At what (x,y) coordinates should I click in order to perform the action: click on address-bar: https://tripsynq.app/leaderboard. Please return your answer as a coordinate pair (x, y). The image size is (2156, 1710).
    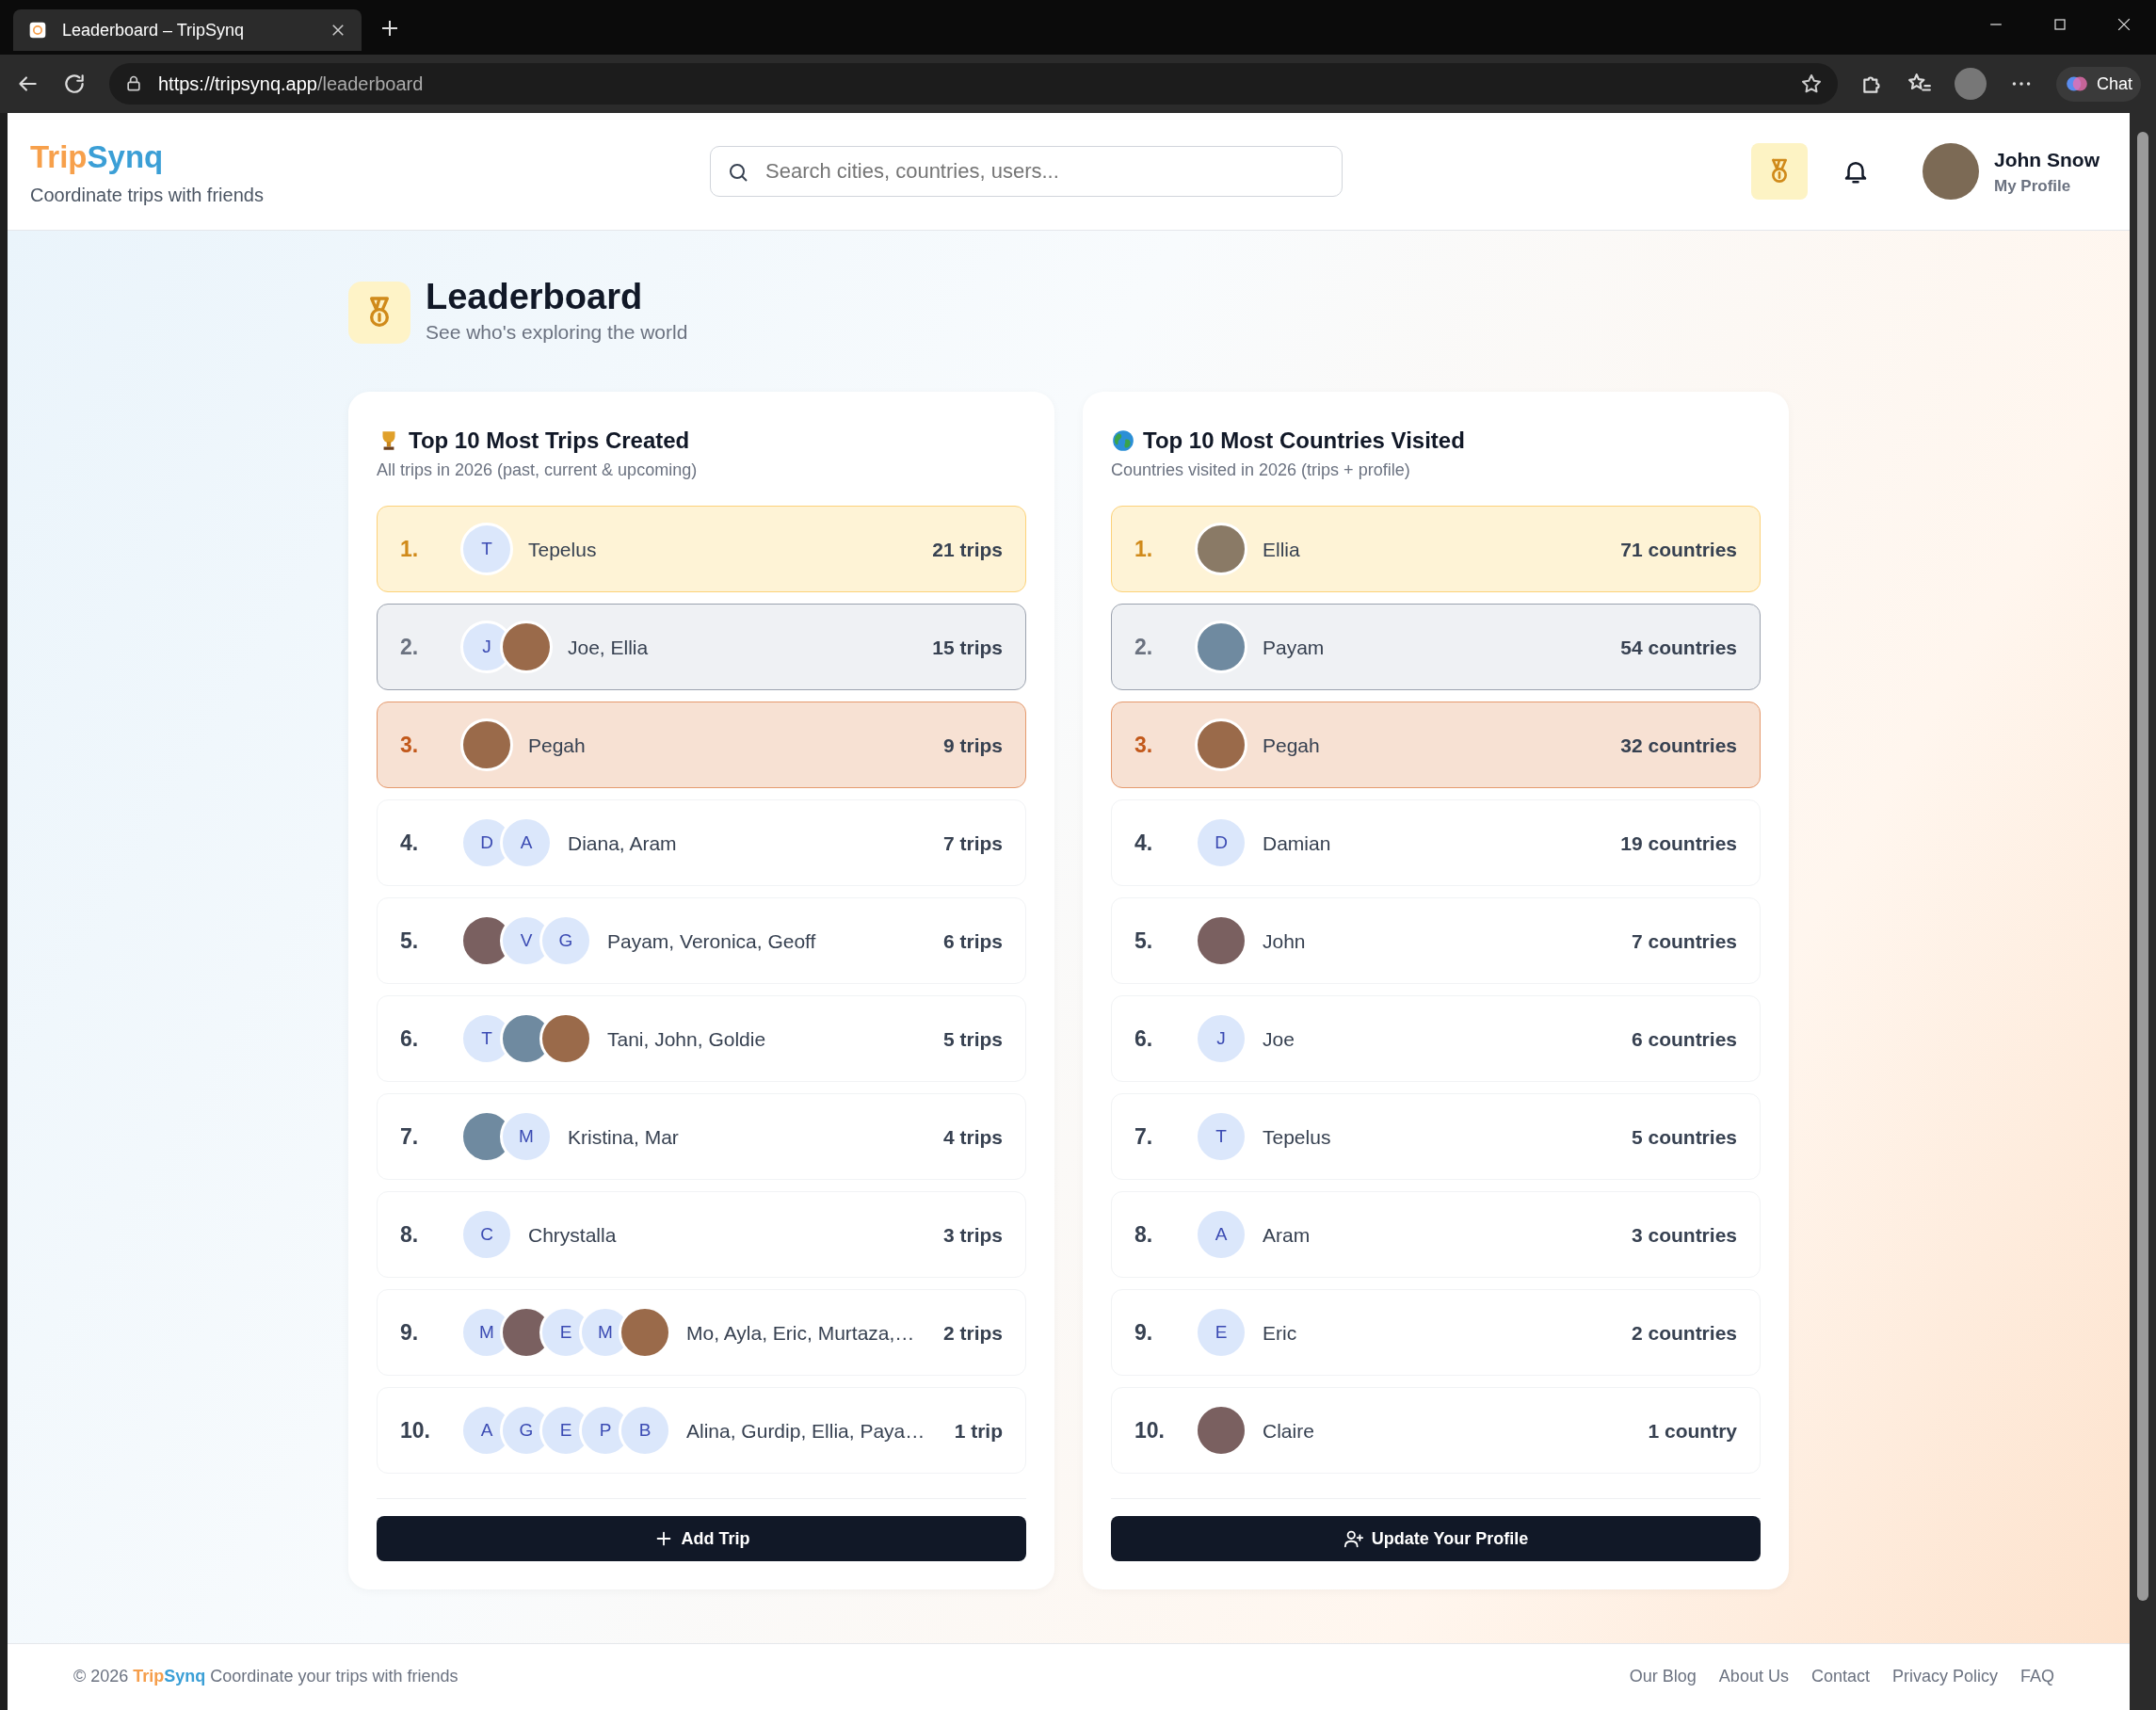
    Looking at the image, I should click on (973, 84).